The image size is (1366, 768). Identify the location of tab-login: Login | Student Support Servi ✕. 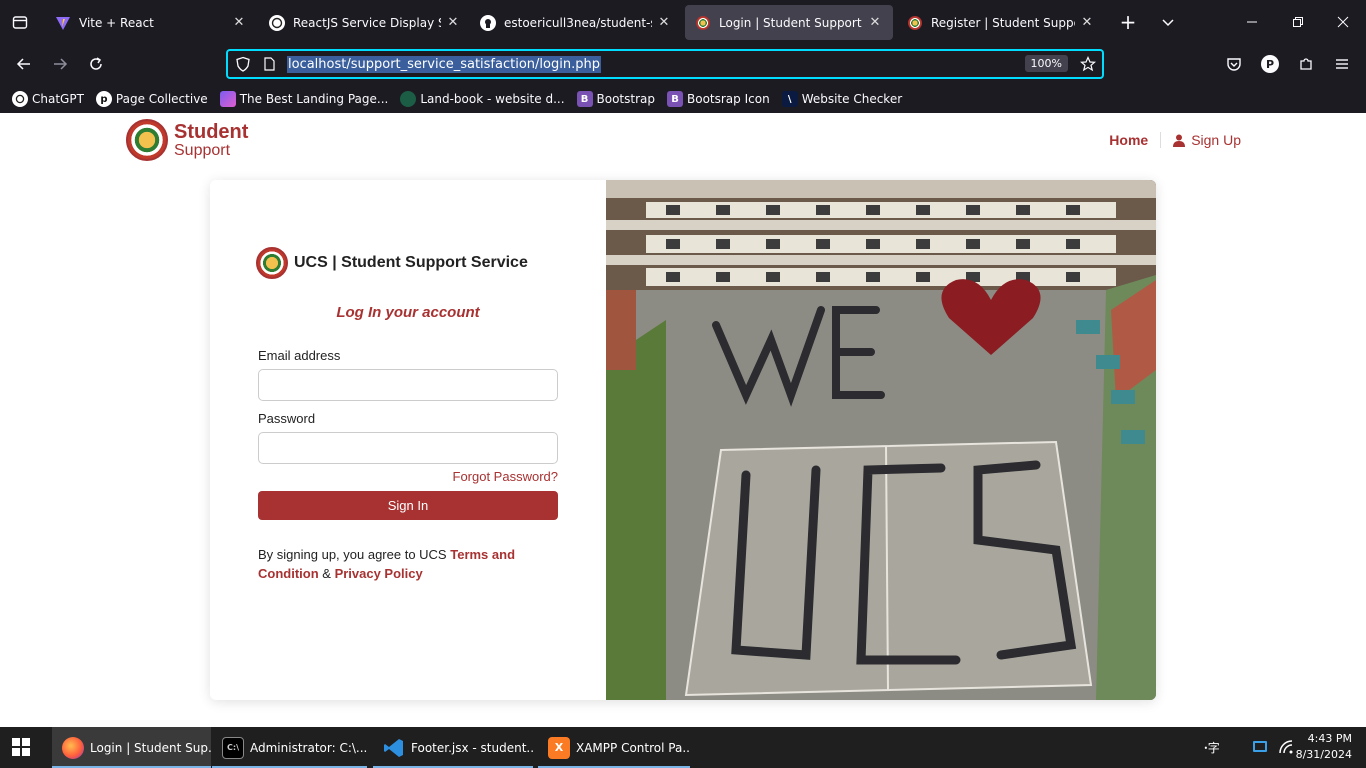
(789, 22).